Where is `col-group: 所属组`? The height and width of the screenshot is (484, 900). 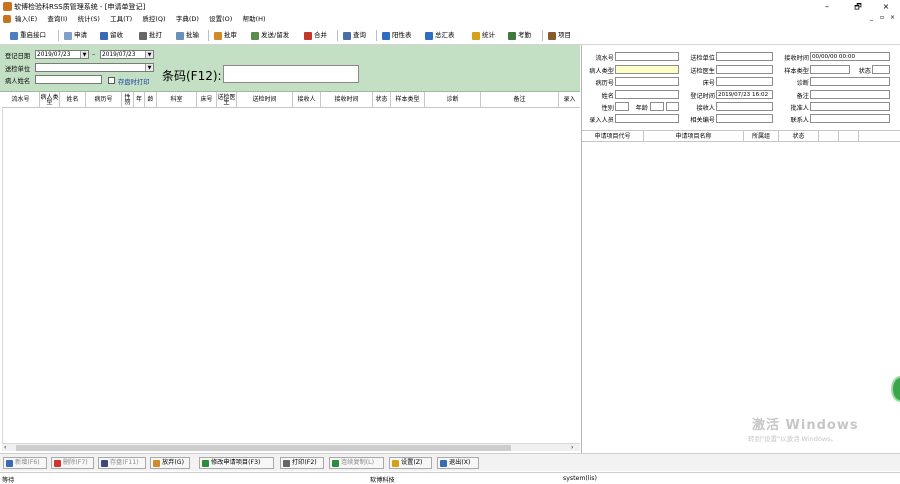 col-group: 所属组 is located at coordinates (761, 136).